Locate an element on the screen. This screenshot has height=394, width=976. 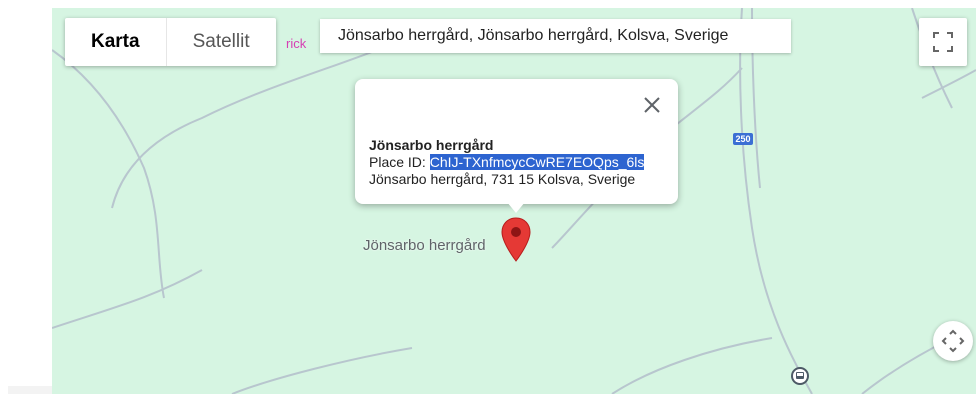
map-type-control: Karta Satellit is located at coordinates (170, 42).